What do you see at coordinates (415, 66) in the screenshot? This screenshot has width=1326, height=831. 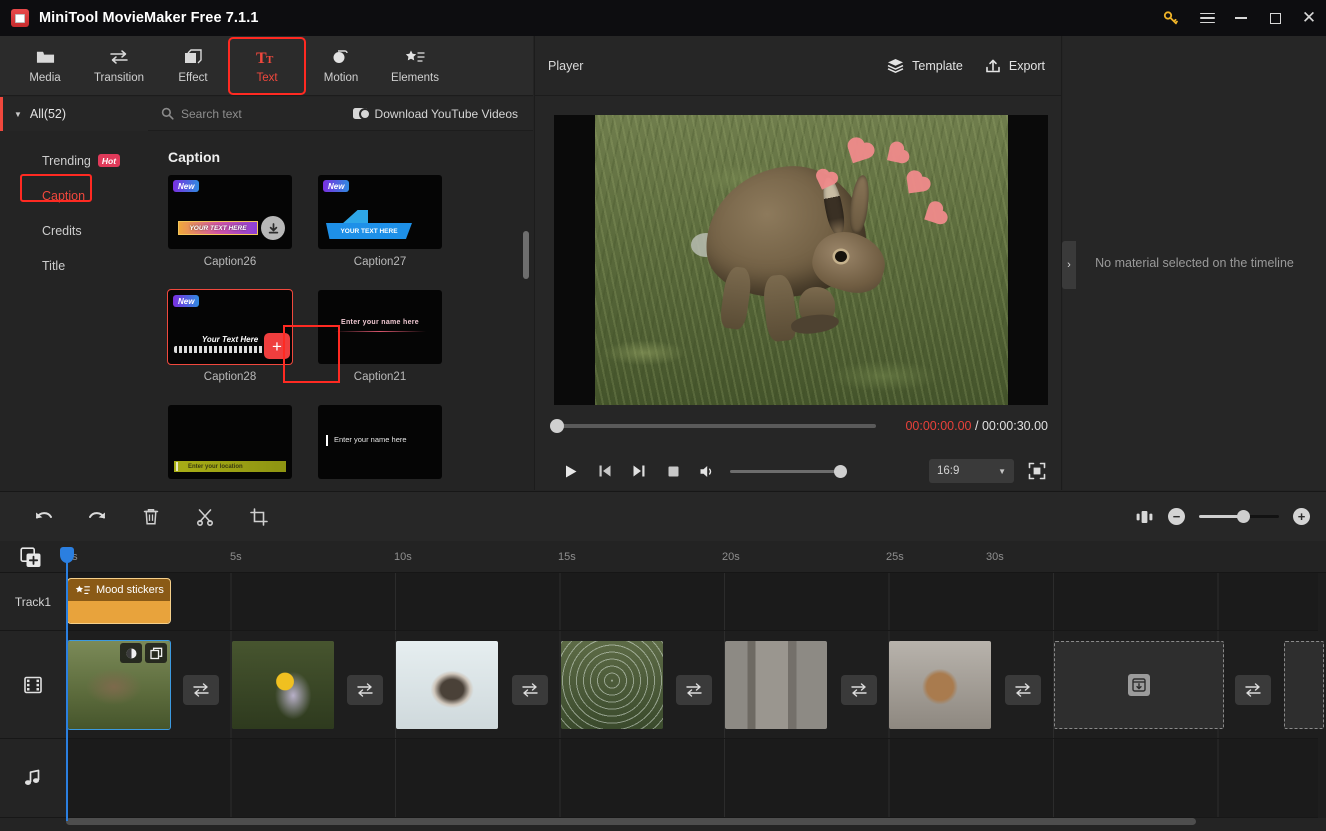 I see `tab-elements: Elements` at bounding box center [415, 66].